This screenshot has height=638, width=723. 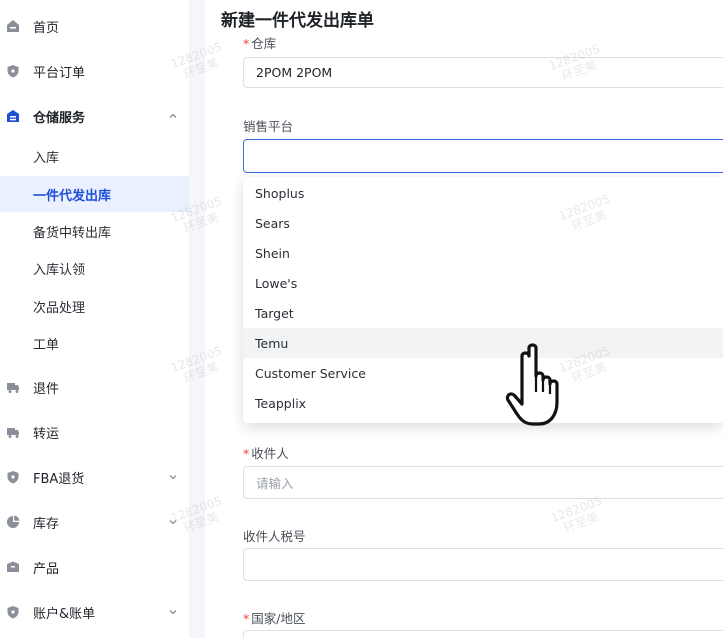 What do you see at coordinates (94, 387) in the screenshot?
I see `sidebar-item-returns: 退件` at bounding box center [94, 387].